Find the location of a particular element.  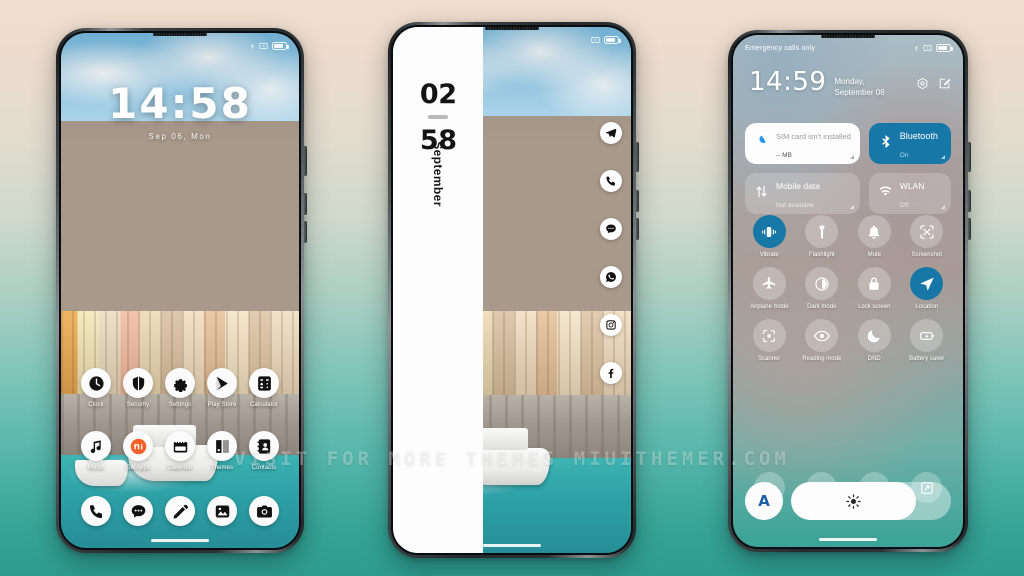

qs-tile-dnd: DND is located at coordinates (874, 340).